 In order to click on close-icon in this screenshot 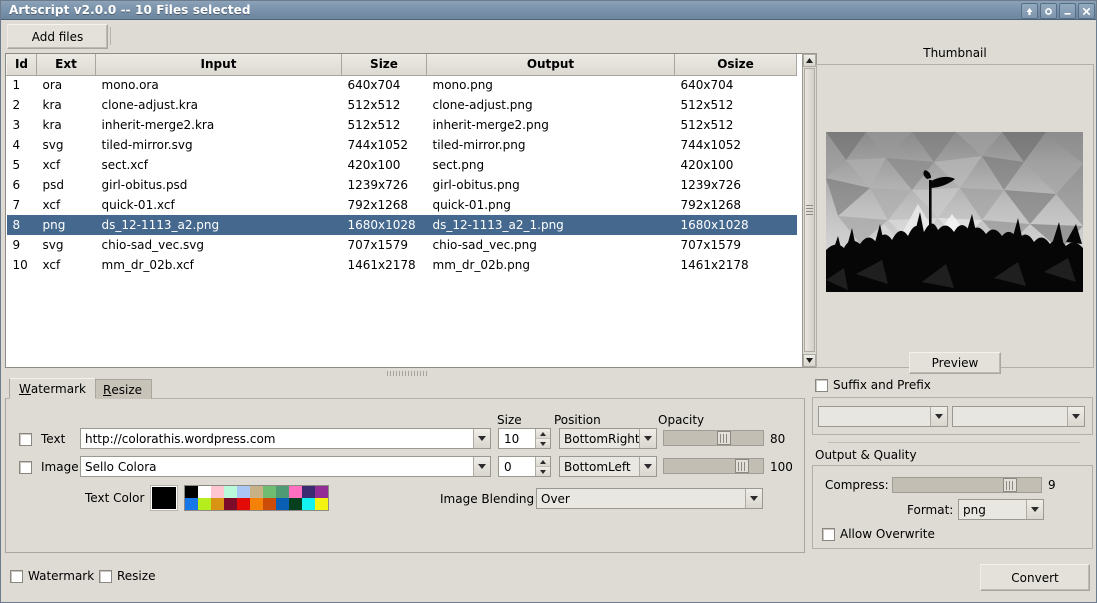, I will do `click(1086, 11)`.